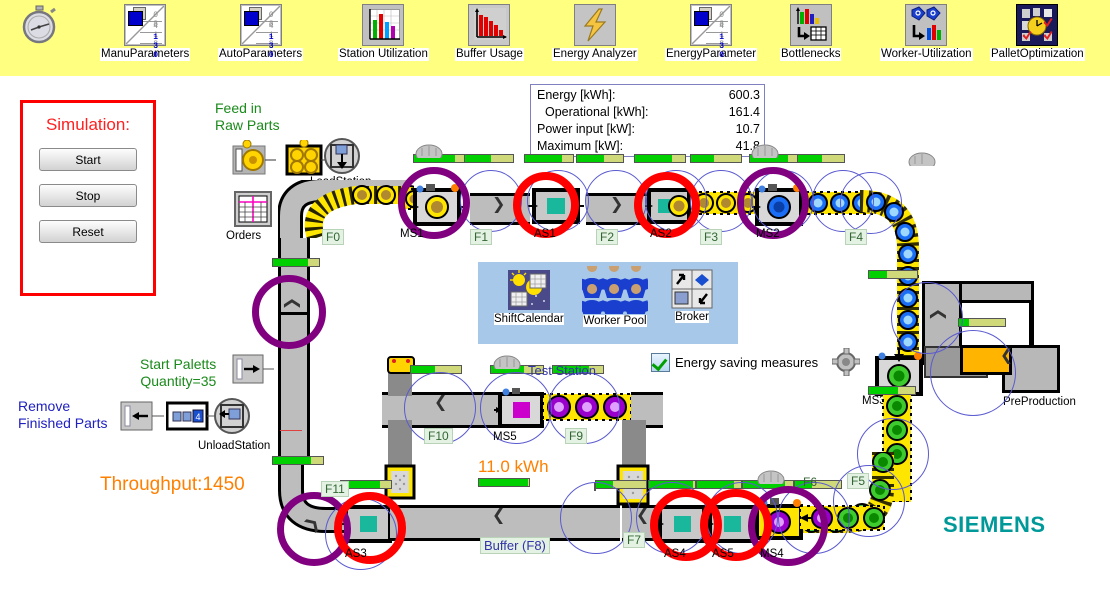 This screenshot has width=1110, height=593. I want to click on broker-label: Broker, so click(692, 317).